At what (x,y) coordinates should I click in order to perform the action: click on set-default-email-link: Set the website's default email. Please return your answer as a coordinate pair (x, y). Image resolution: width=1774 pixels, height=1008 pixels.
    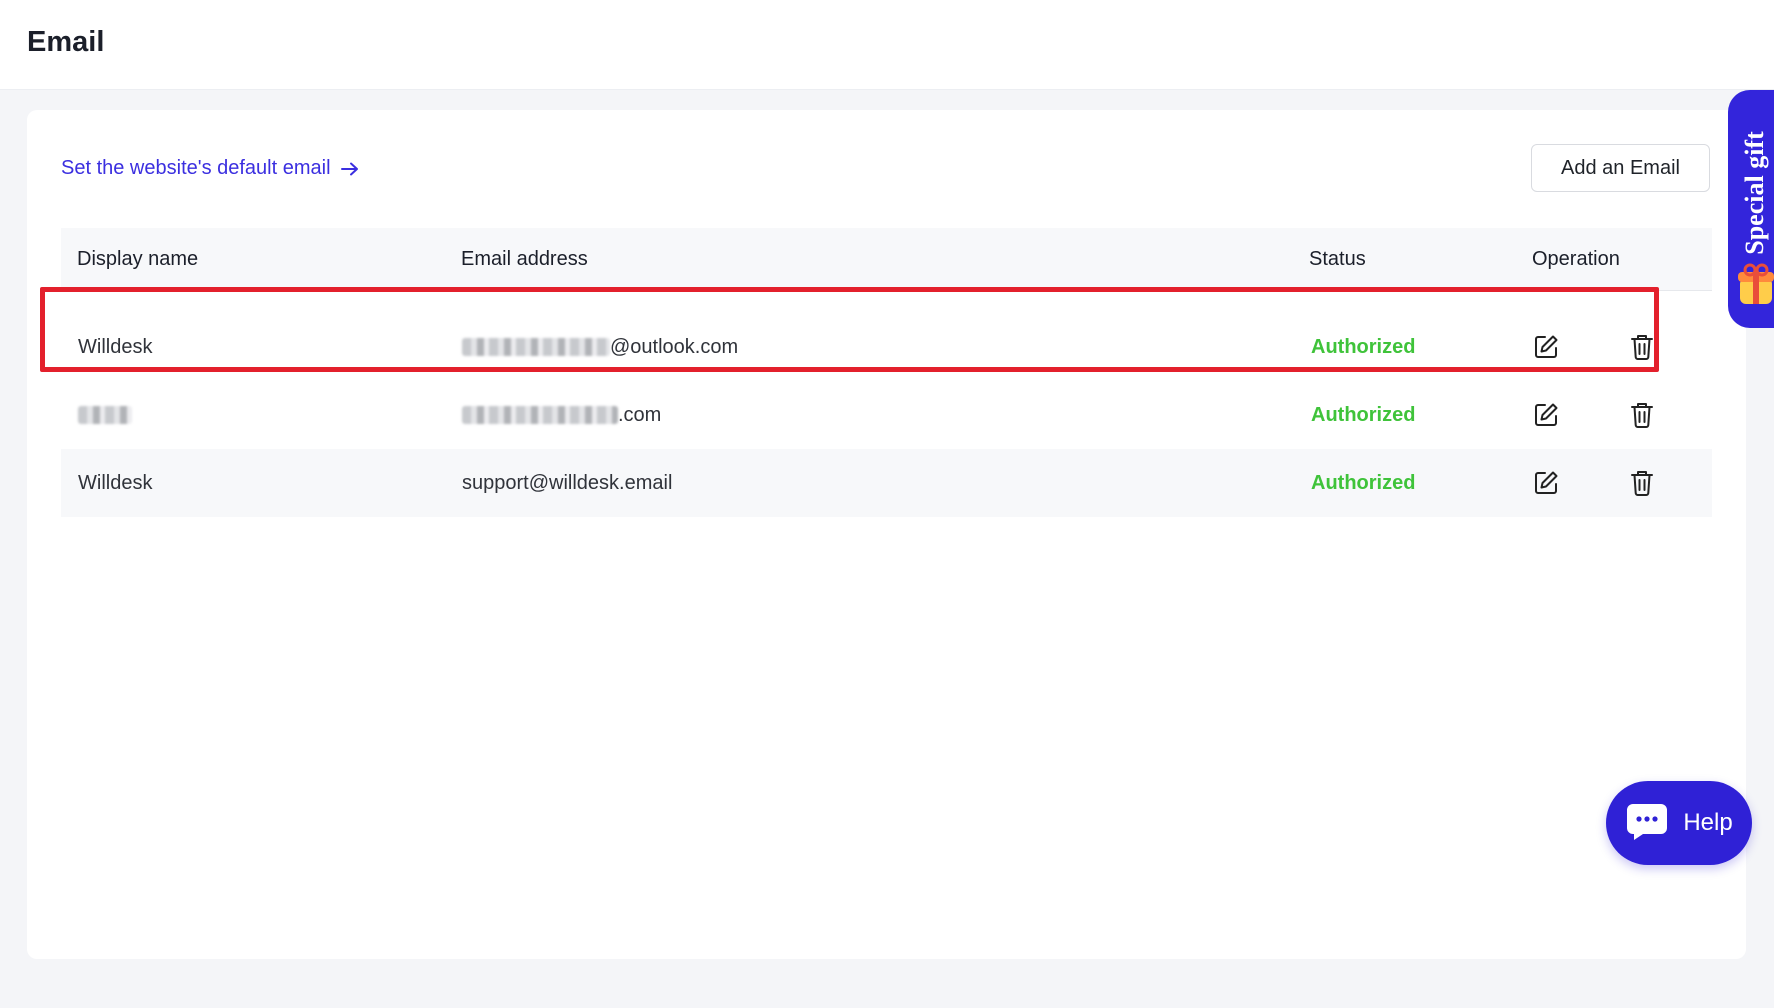
    Looking at the image, I should click on (210, 168).